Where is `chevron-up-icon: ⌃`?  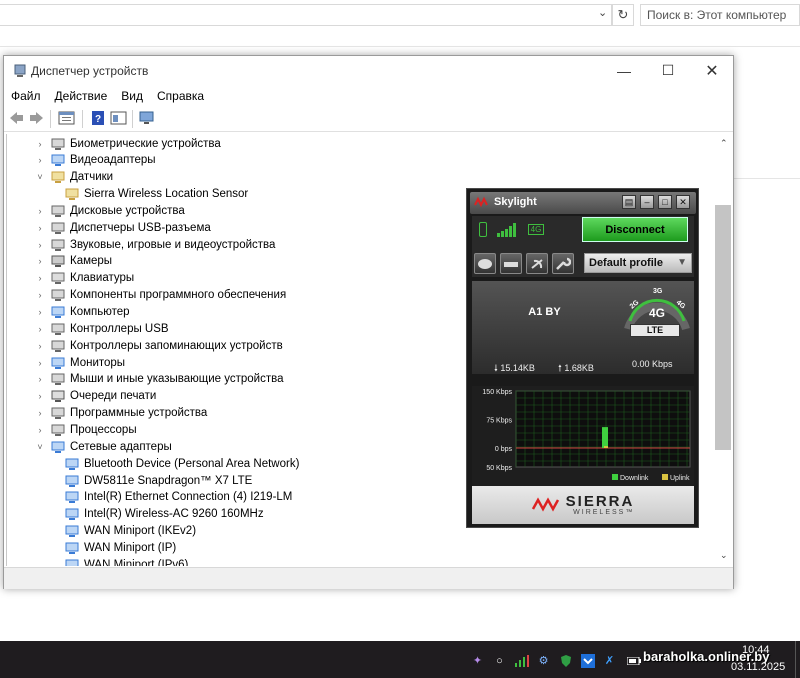 chevron-up-icon: ⌃ is located at coordinates (724, 143).